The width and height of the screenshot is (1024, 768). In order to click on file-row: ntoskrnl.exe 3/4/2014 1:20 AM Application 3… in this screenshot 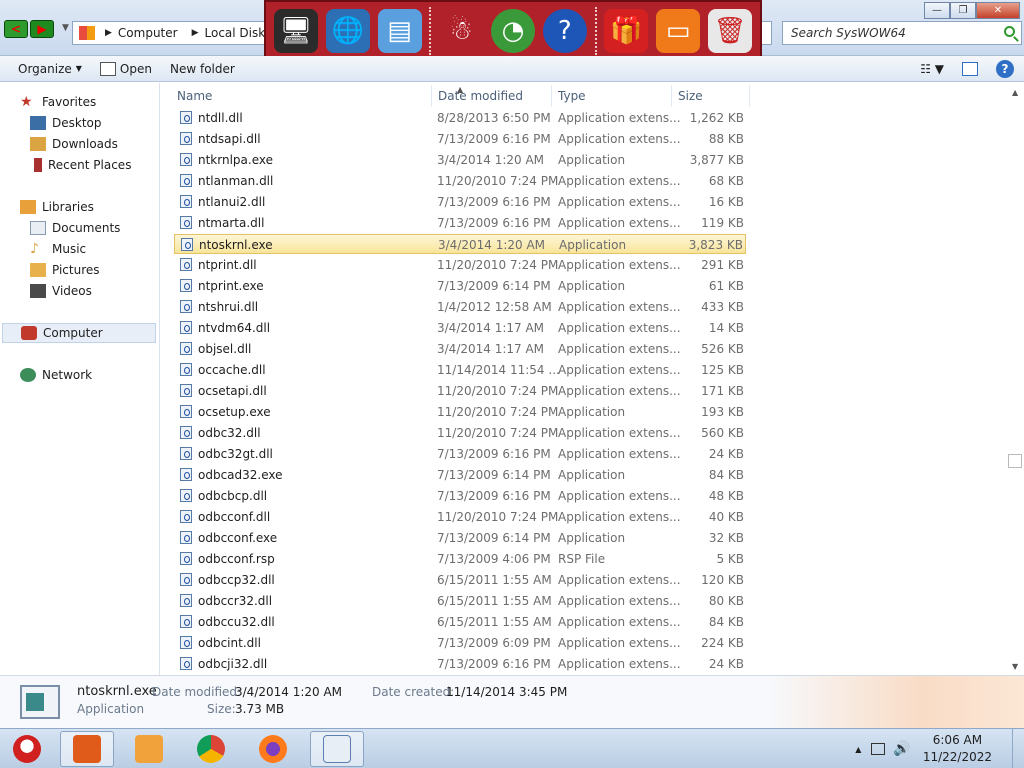, I will do `click(460, 244)`.